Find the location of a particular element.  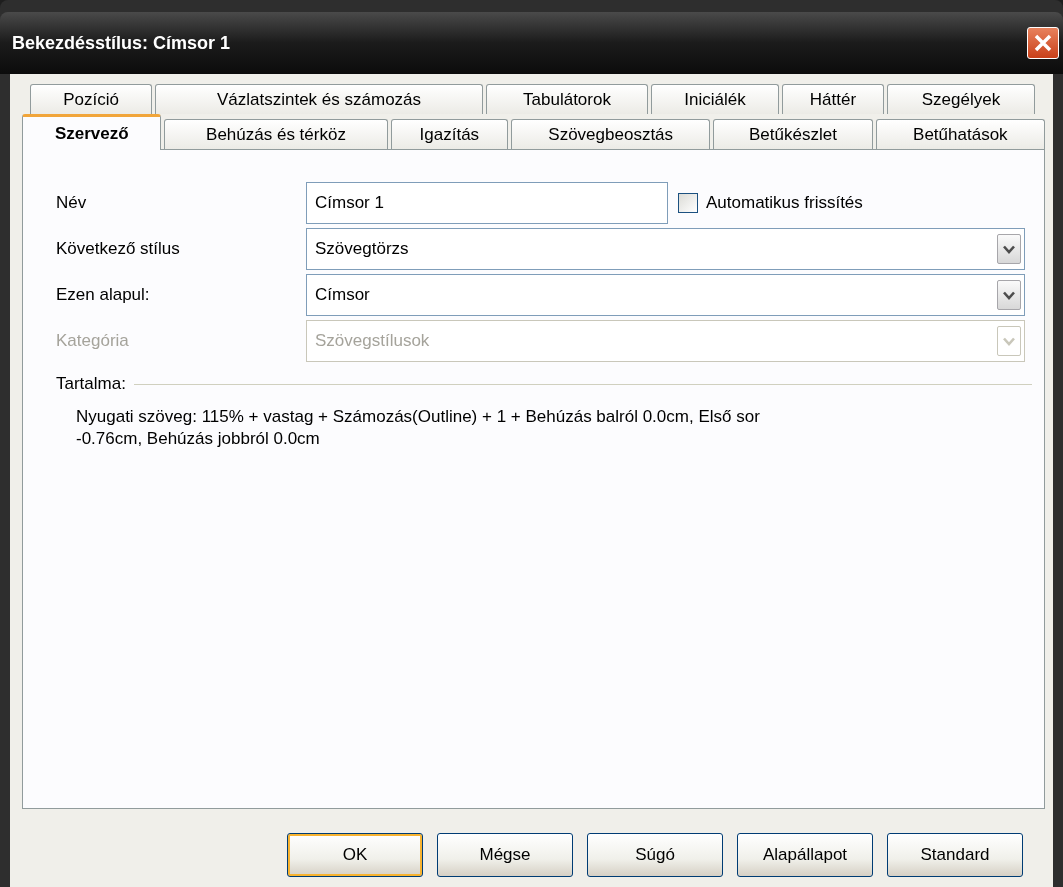

tab: Behúzás és térköz is located at coordinates (276, 134).